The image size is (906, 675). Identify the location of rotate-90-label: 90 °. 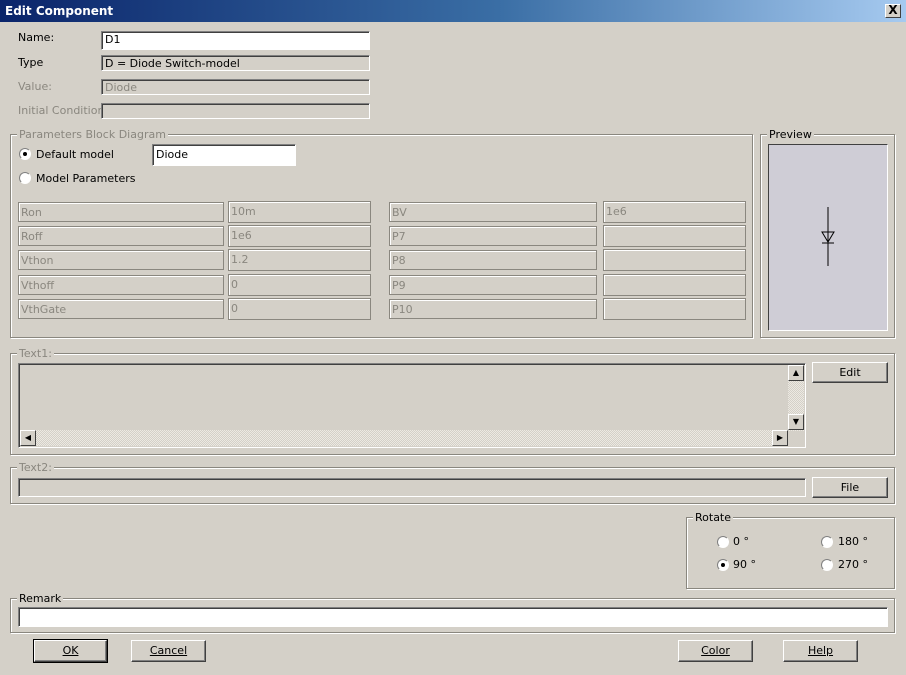
(744, 564).